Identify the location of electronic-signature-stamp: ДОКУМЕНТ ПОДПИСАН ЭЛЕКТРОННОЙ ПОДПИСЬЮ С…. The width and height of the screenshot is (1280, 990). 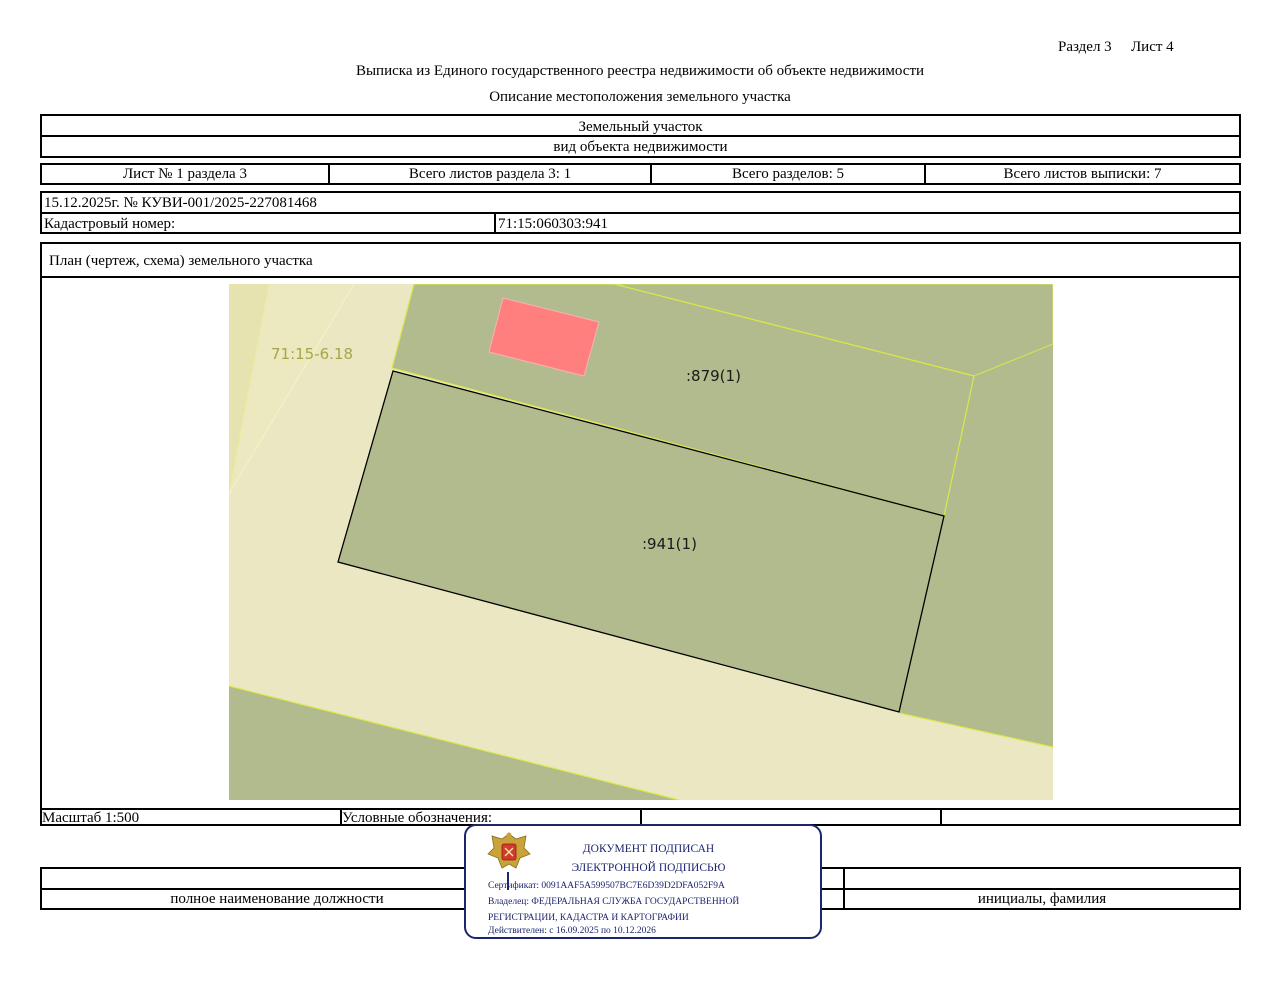
(643, 881).